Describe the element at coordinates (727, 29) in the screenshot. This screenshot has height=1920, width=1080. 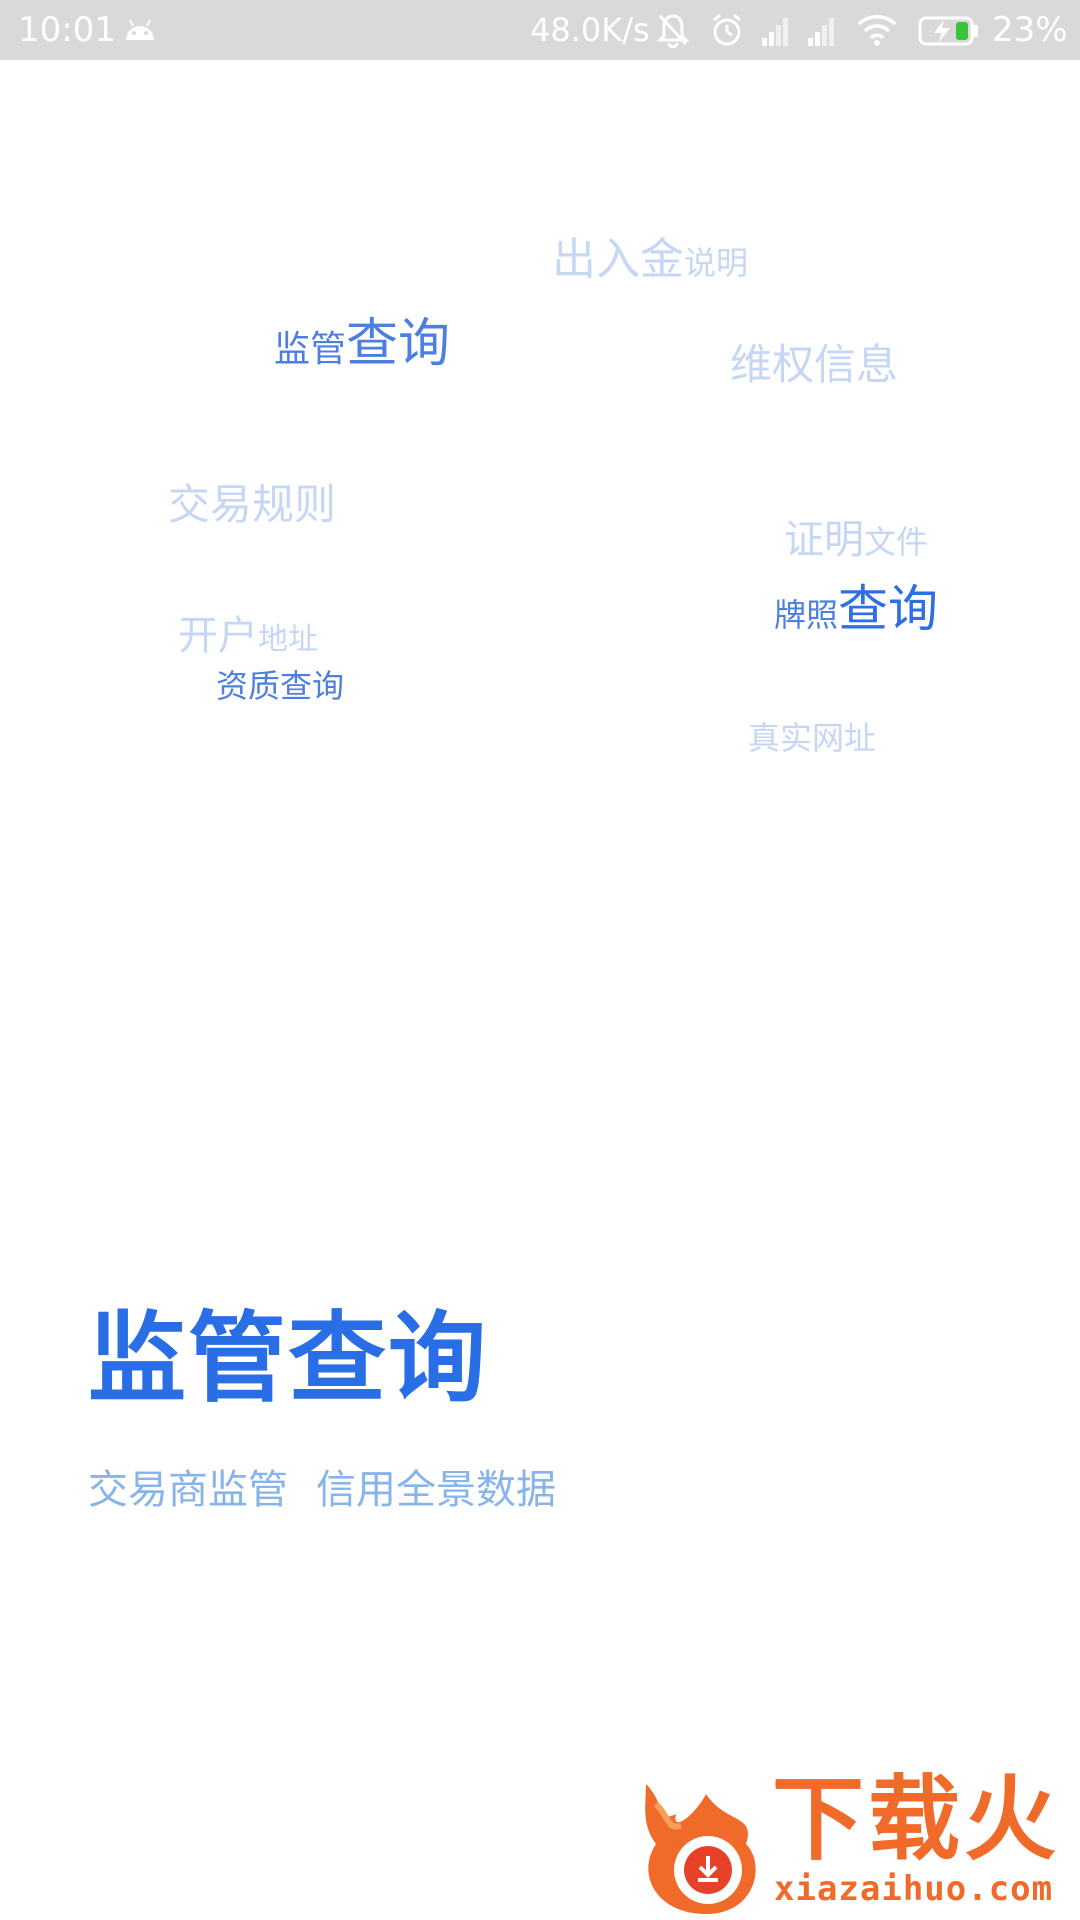
I see `alarm-icon` at that location.